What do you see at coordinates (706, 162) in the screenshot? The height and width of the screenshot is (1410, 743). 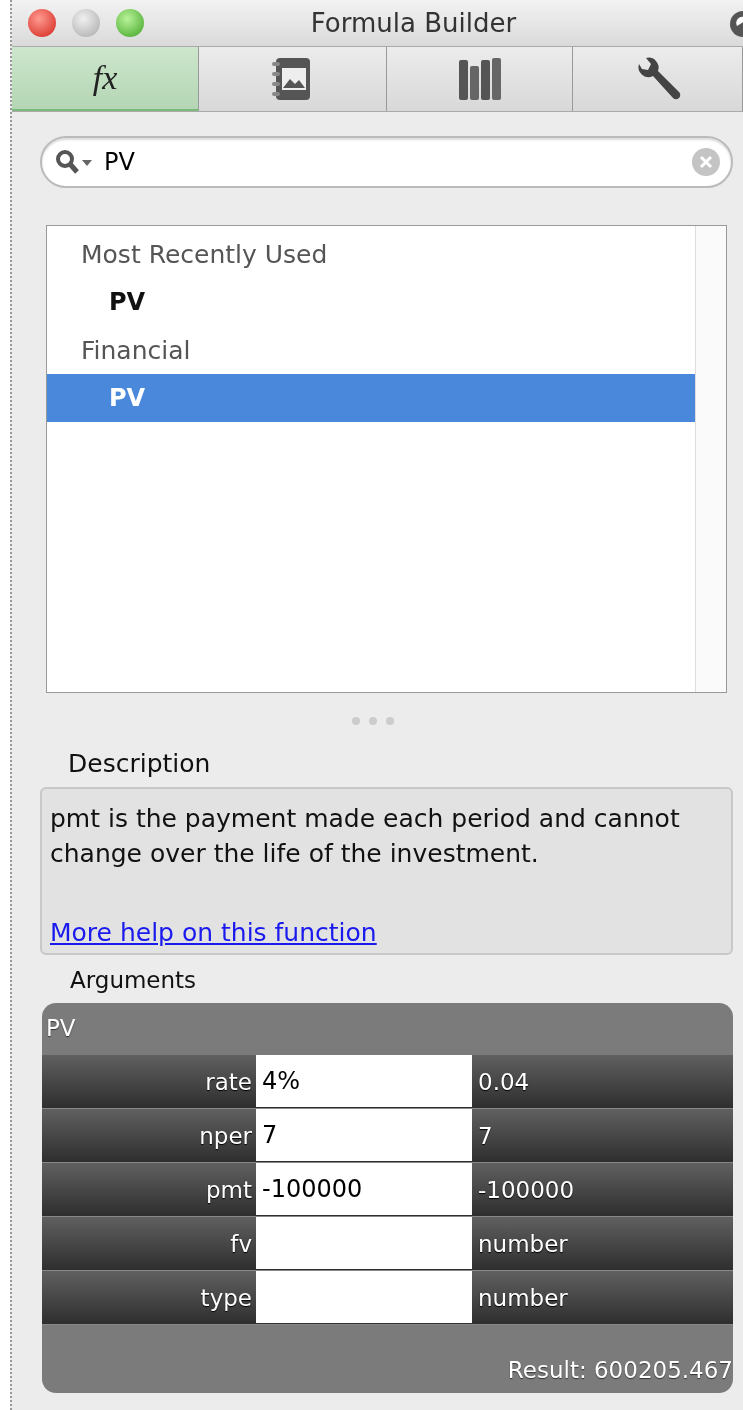 I see `clear-icon` at bounding box center [706, 162].